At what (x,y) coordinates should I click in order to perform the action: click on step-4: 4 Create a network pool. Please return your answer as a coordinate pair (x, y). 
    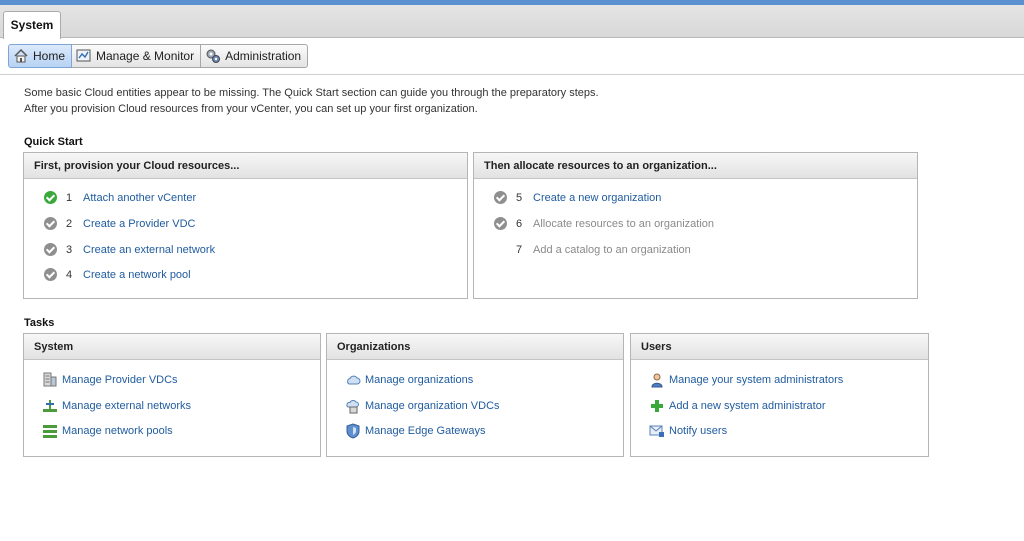
    Looking at the image, I should click on (117, 274).